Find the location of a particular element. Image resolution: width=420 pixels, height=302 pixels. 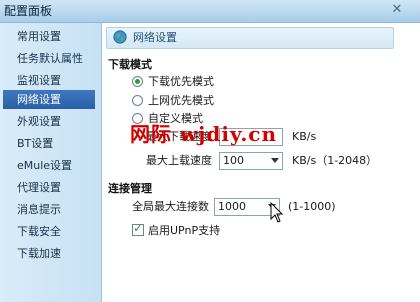

connection-management-title: 连接管理 is located at coordinates (130, 188).